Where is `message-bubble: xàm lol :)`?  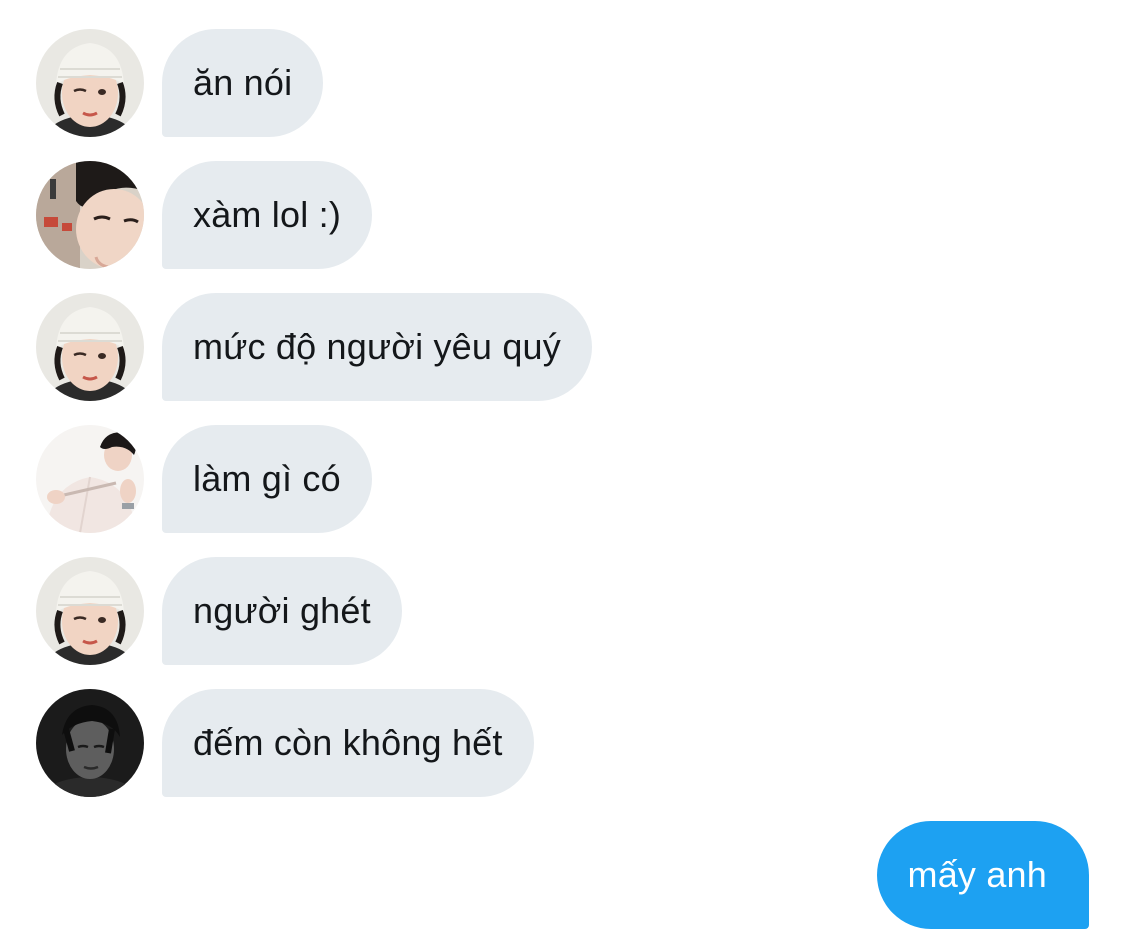 message-bubble: xàm lol :) is located at coordinates (267, 215).